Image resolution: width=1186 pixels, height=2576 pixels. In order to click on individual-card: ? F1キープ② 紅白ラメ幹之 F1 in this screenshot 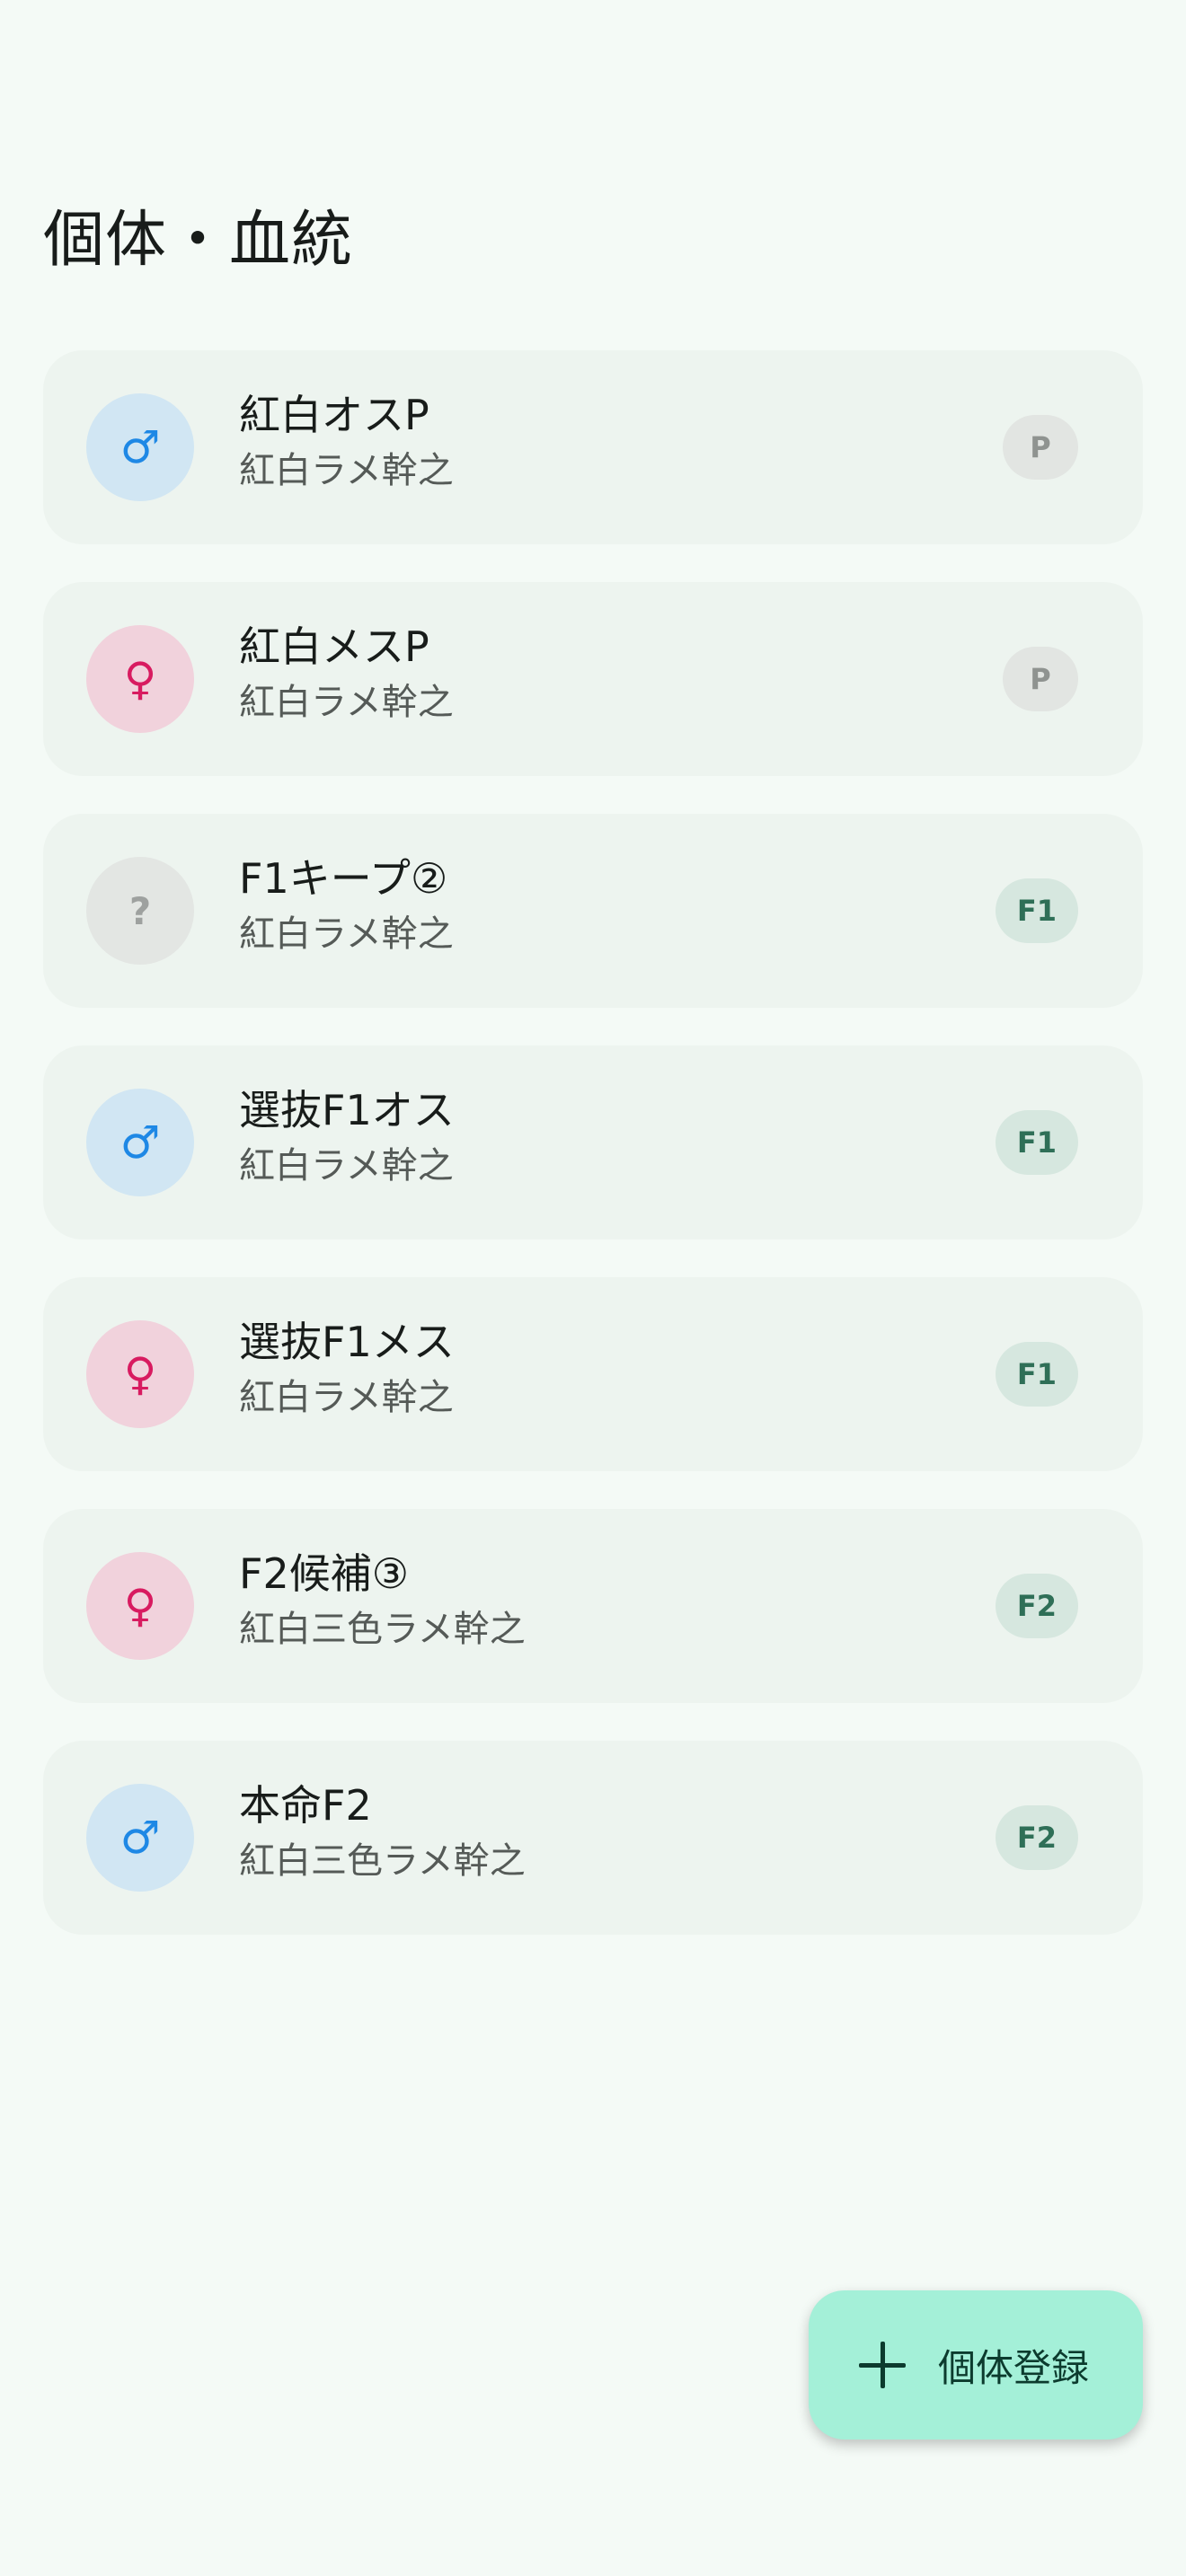, I will do `click(593, 911)`.